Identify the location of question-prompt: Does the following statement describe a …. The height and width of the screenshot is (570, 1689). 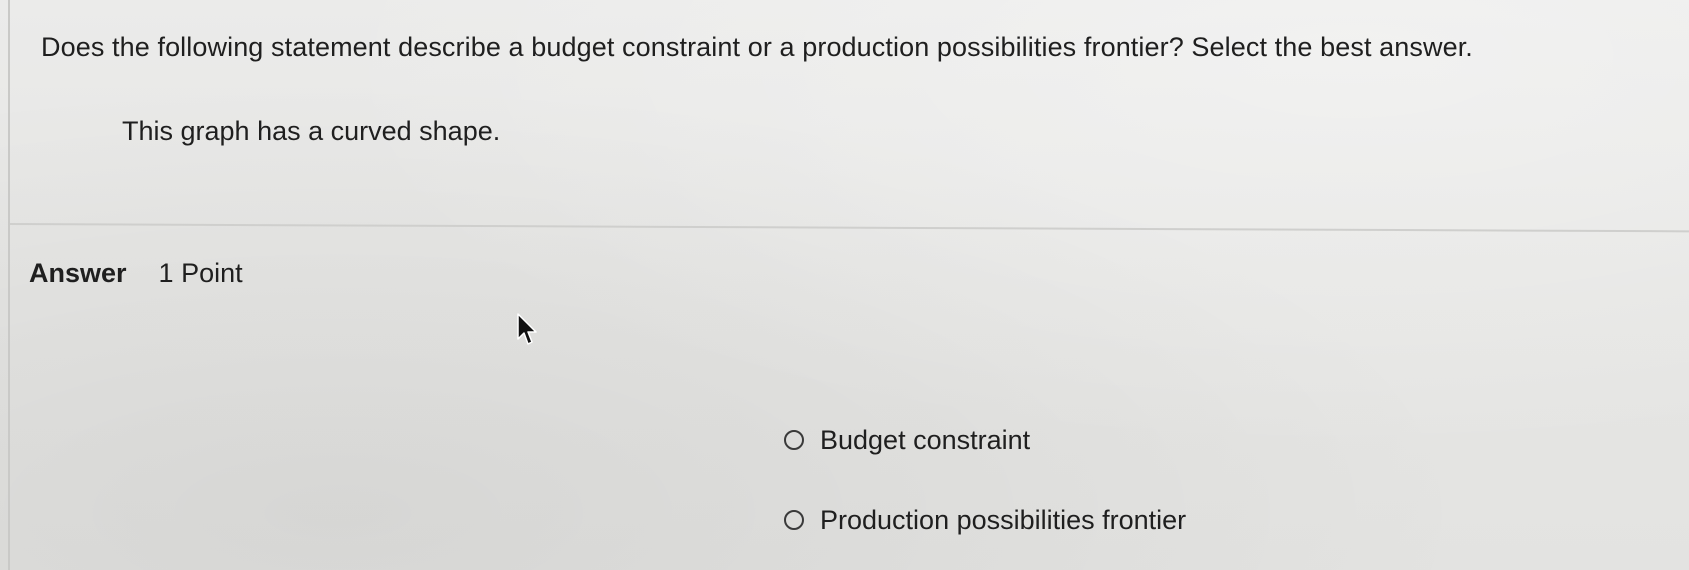
(757, 47).